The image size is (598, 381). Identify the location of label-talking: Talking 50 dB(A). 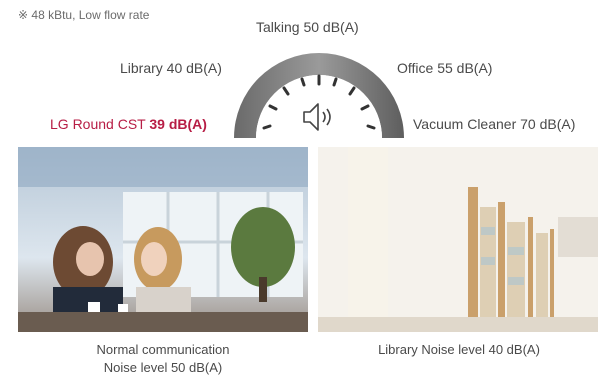
(307, 27).